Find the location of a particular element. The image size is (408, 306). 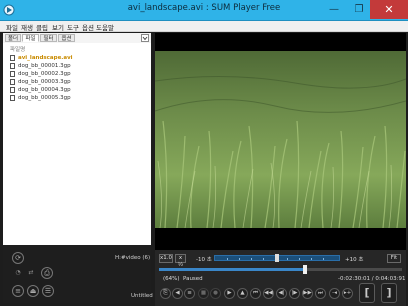

list-item: dog_bb_00002.3gp is located at coordinates (78, 74).